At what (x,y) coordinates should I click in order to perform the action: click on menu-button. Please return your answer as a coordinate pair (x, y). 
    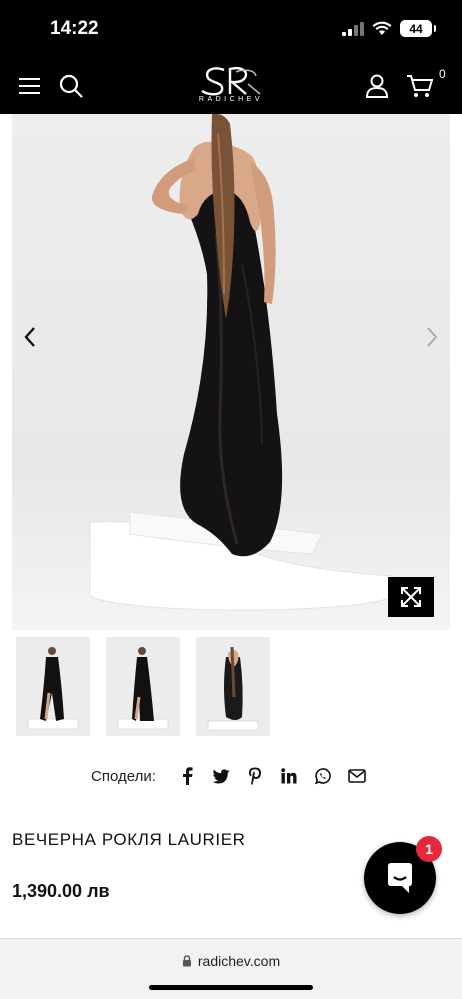
    Looking at the image, I should click on (30, 86).